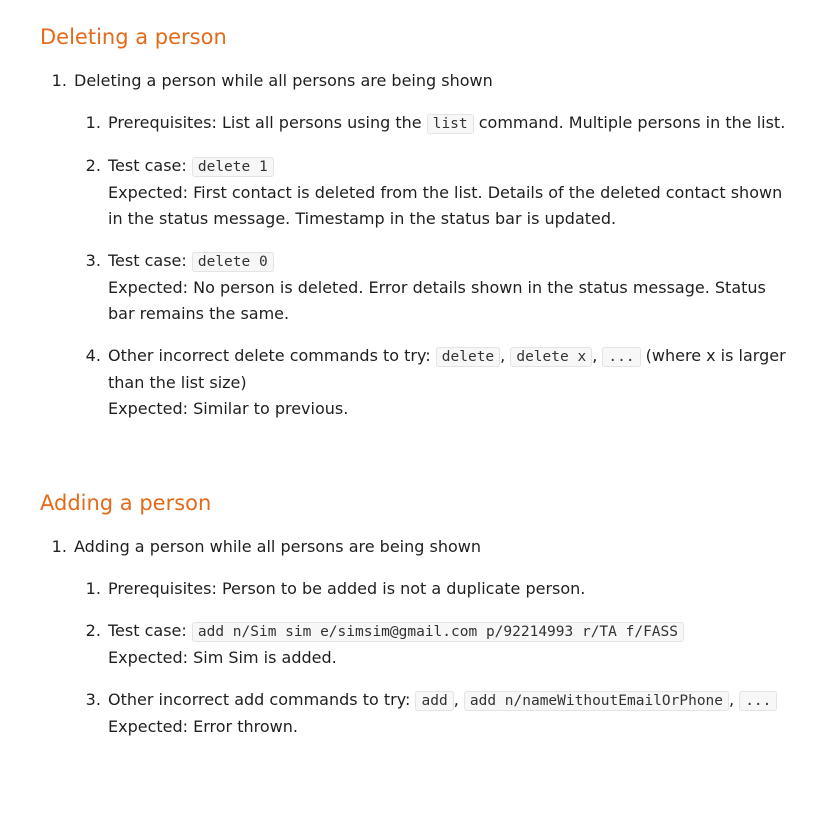 This screenshot has height=813, width=815. What do you see at coordinates (269, 355) in the screenshot?
I see `step-text: Other incorrect delete commands to try:` at bounding box center [269, 355].